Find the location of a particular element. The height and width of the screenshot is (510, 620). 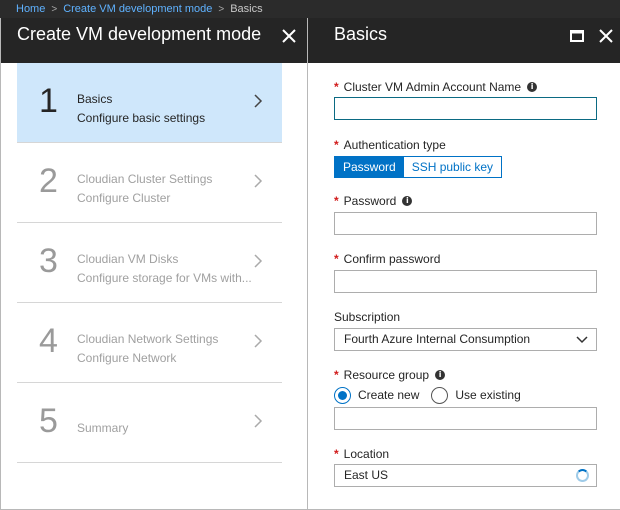

step-name: Cloudian VM Disks is located at coordinates (128, 259).